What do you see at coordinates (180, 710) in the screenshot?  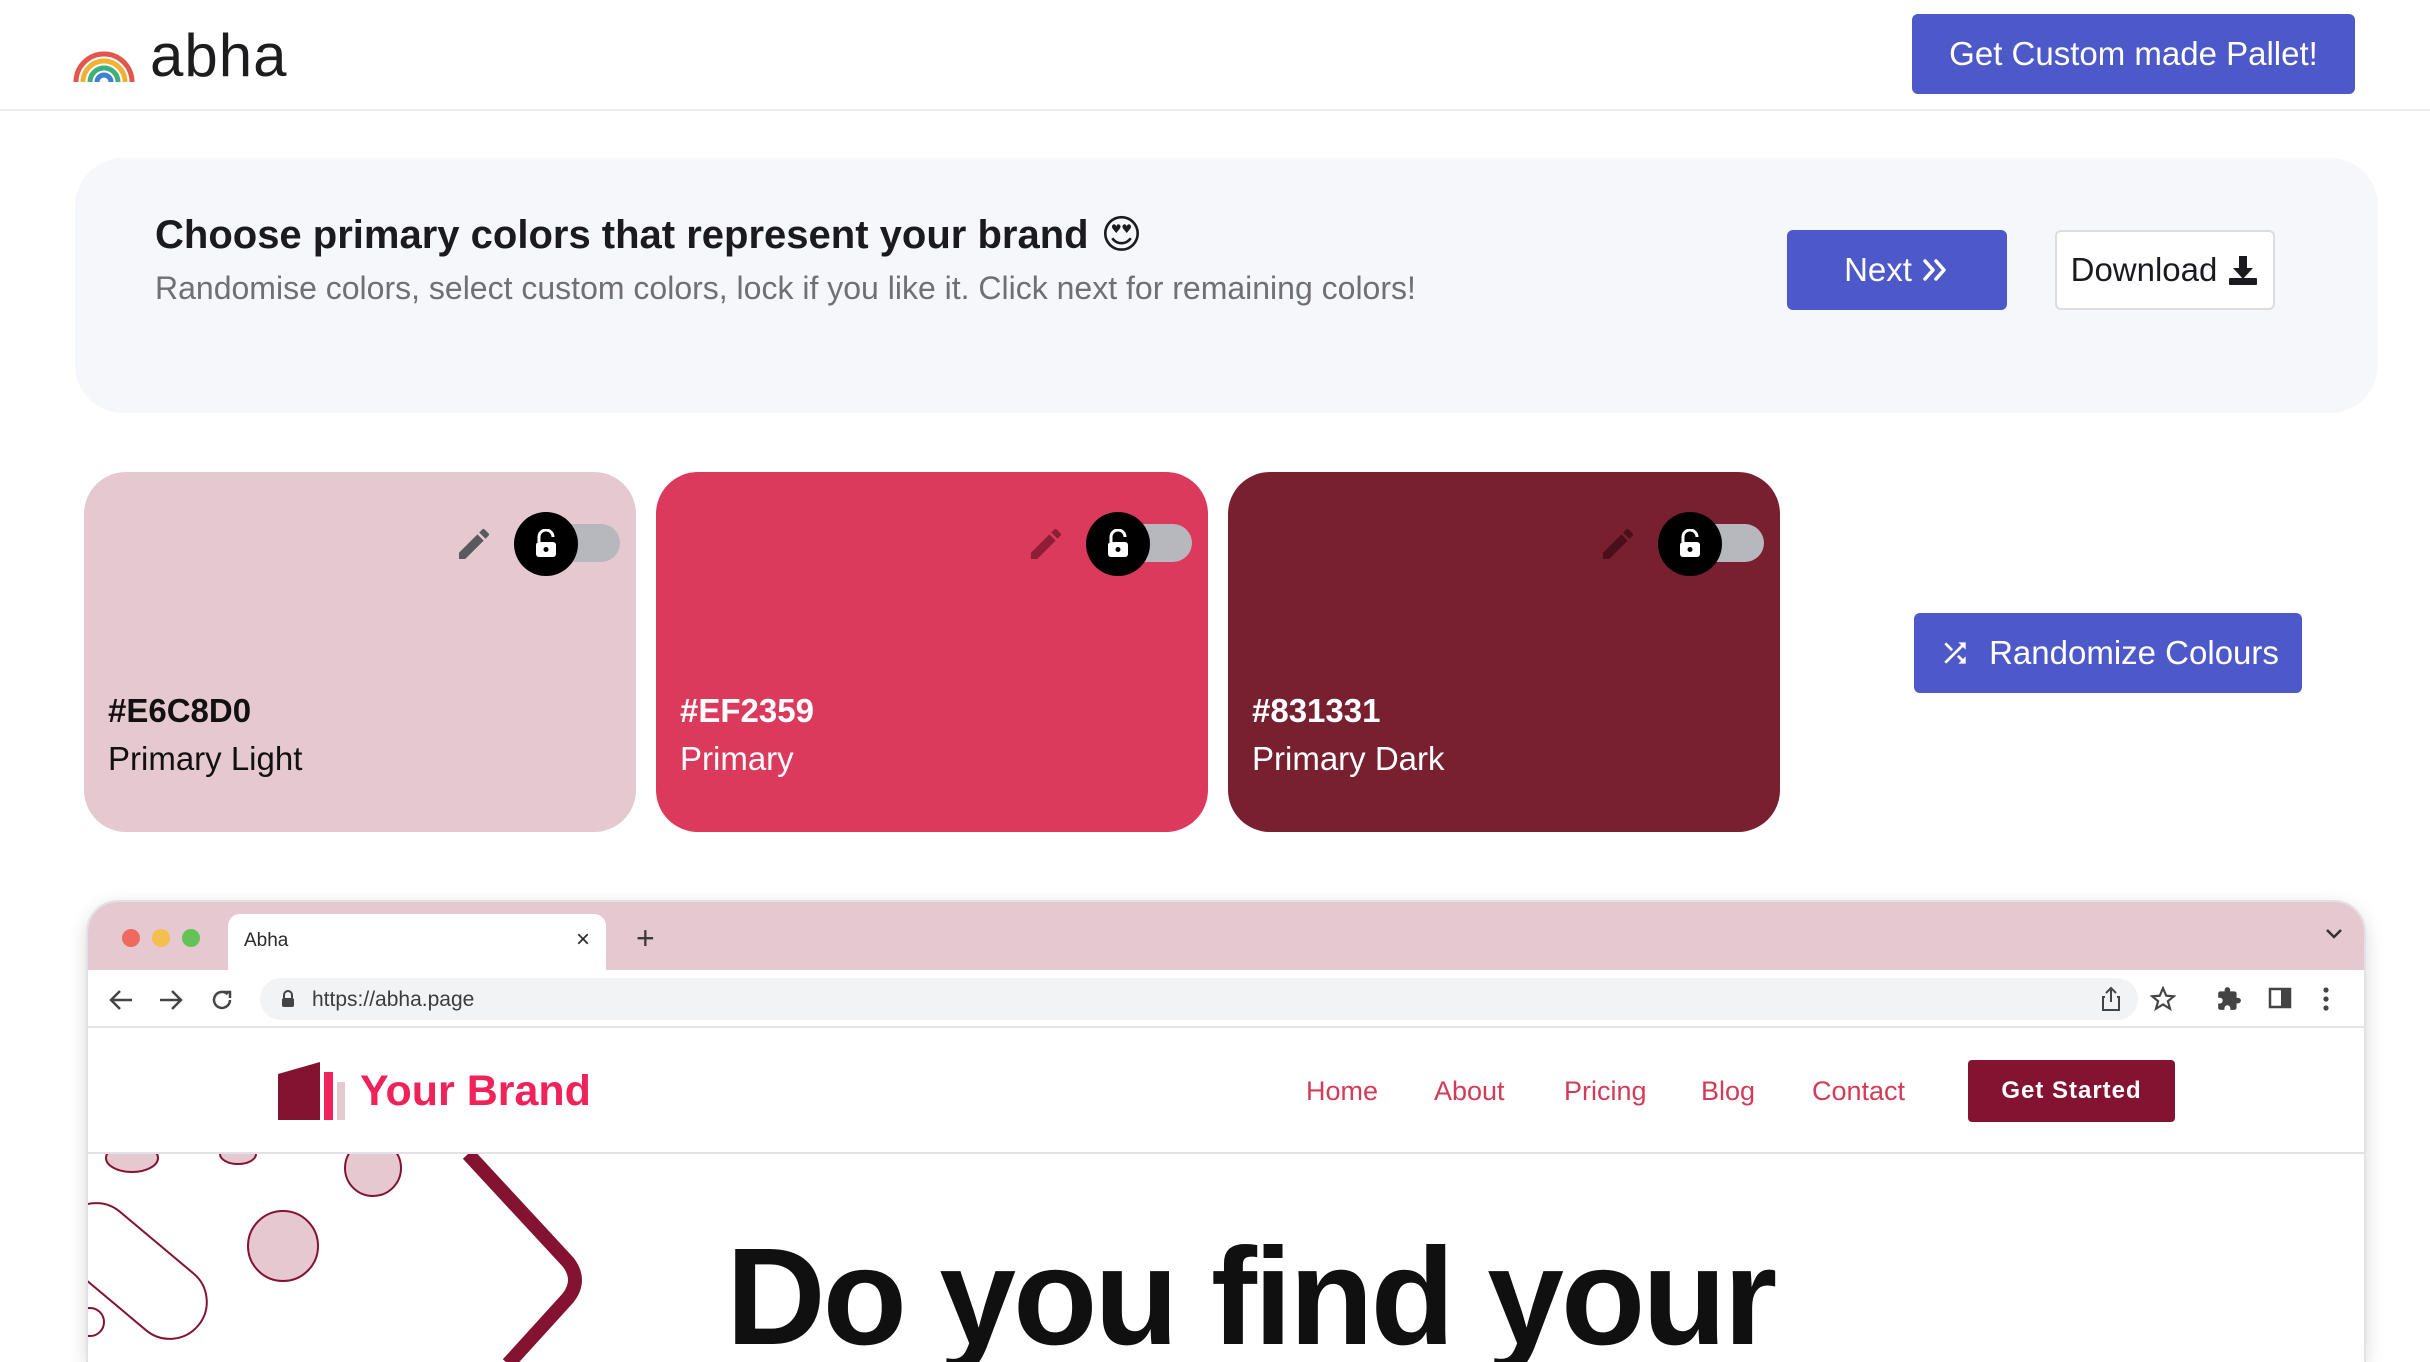 I see `swatch-hex: #E6C8D0` at bounding box center [180, 710].